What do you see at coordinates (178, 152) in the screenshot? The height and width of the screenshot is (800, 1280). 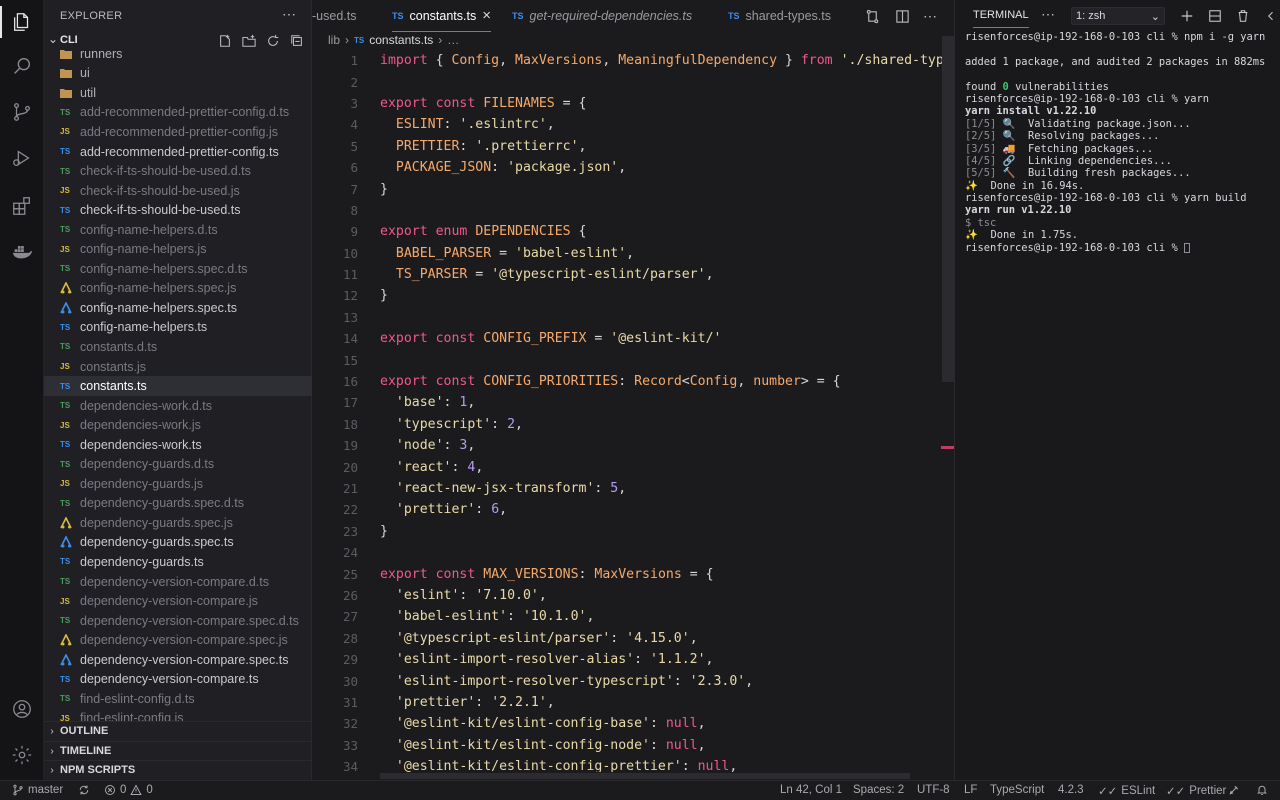 I see `file-item: TS add-recommended-prettier-config.ts` at bounding box center [178, 152].